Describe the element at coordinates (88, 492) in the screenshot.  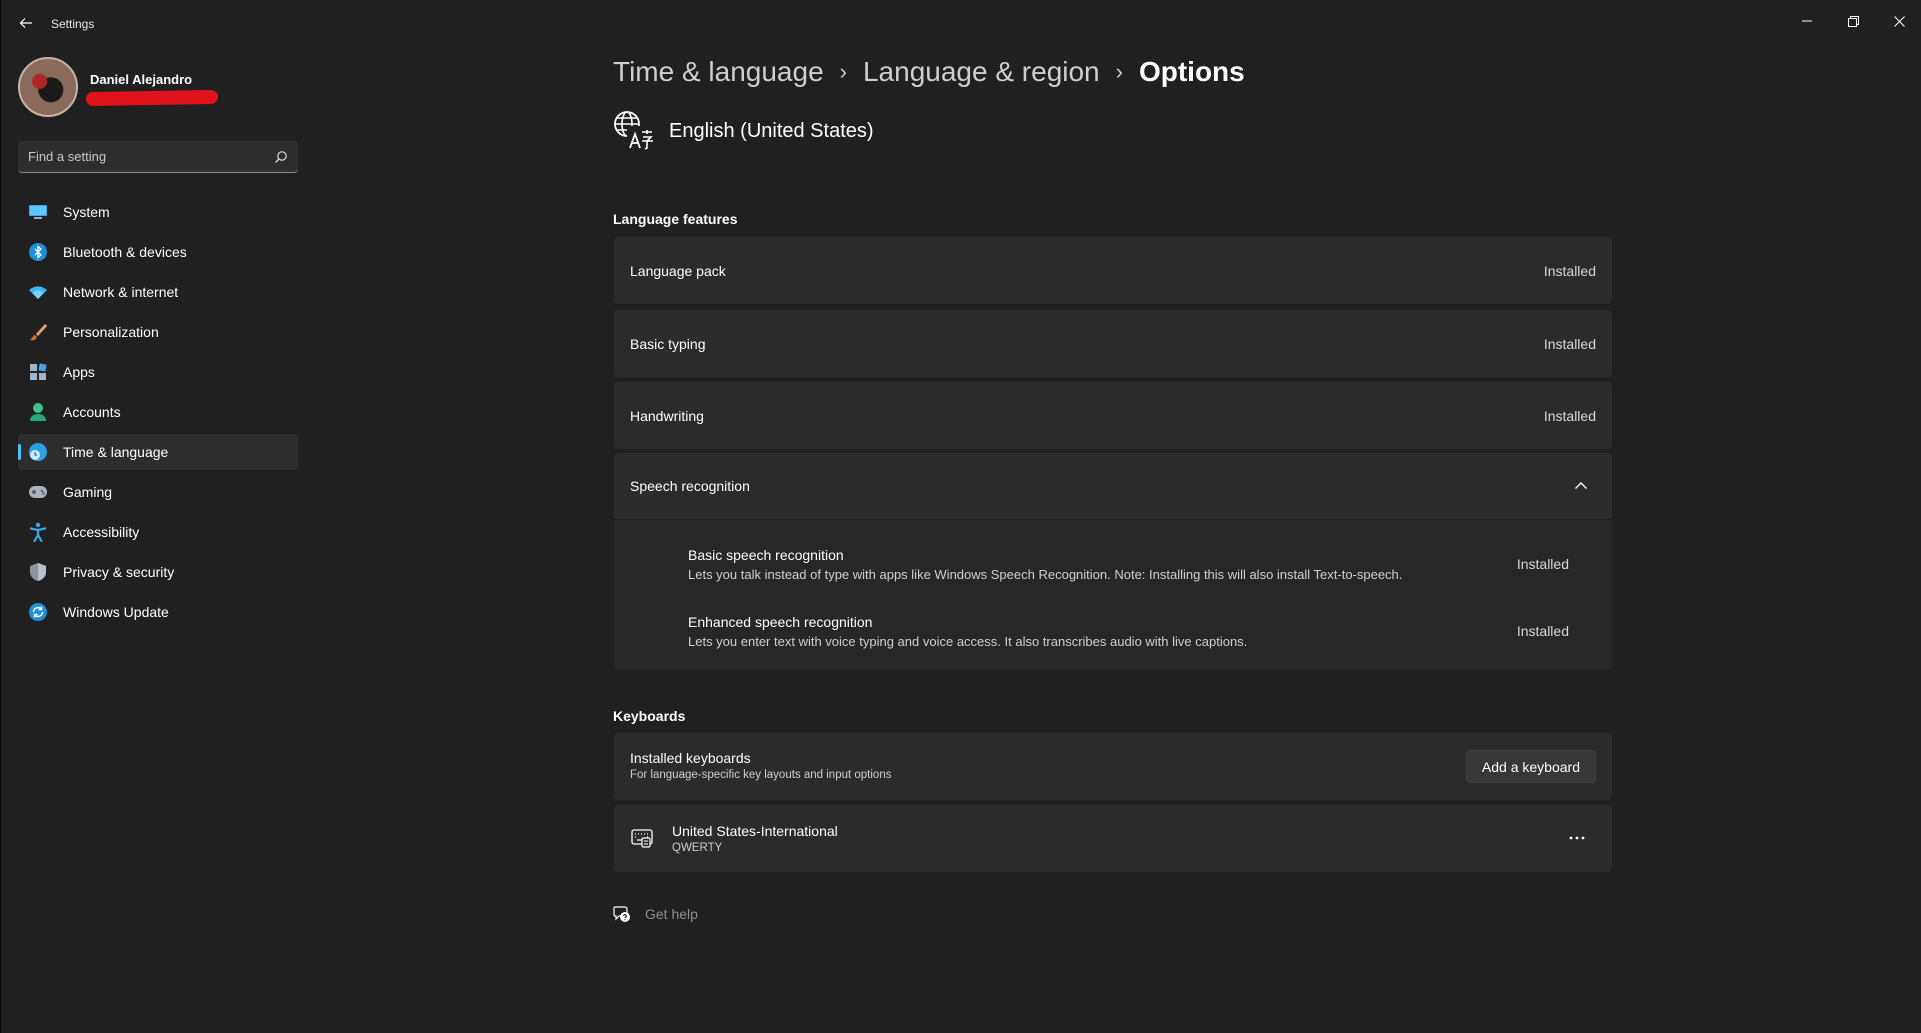
I see `sidebar-item-label: Gaming` at that location.